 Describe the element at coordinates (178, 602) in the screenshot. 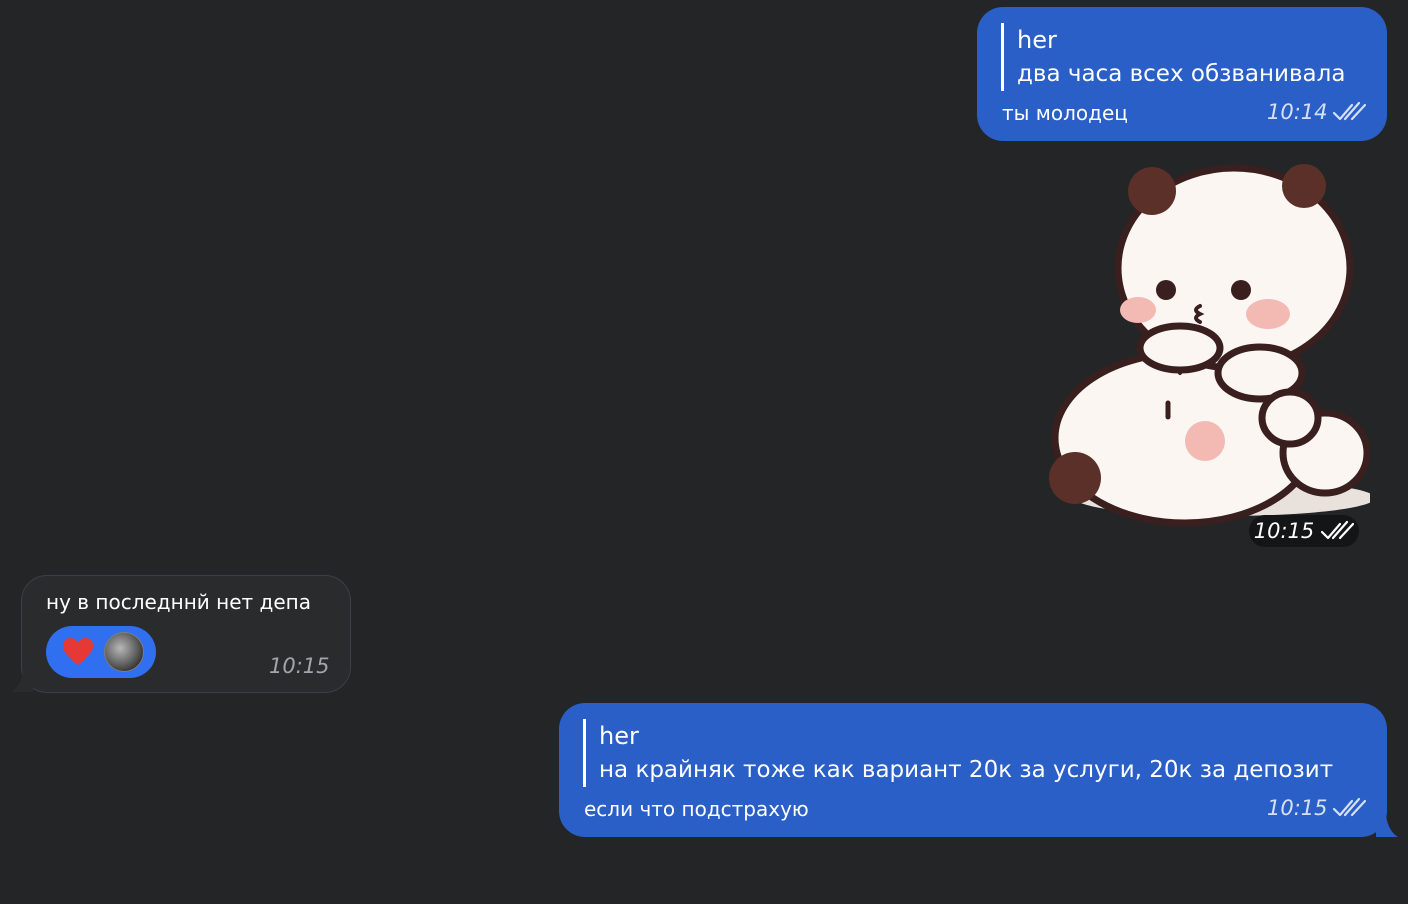

I see `message-text: ну в последннй нет депа` at that location.